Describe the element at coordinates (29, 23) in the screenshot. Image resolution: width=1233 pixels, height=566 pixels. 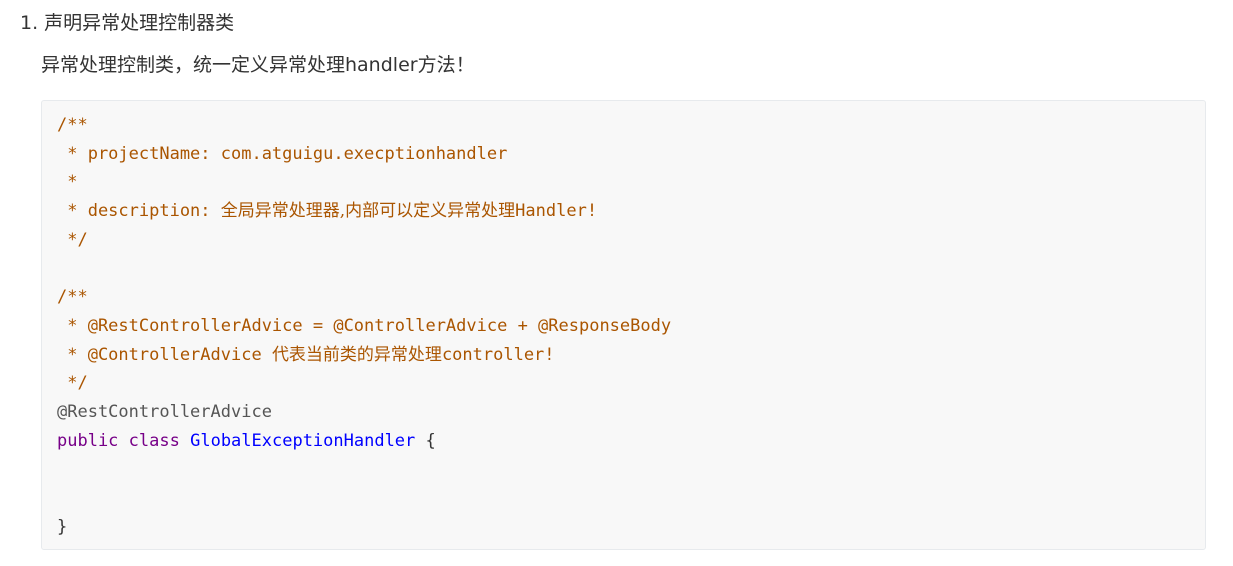
I see `list-number: 1.` at that location.